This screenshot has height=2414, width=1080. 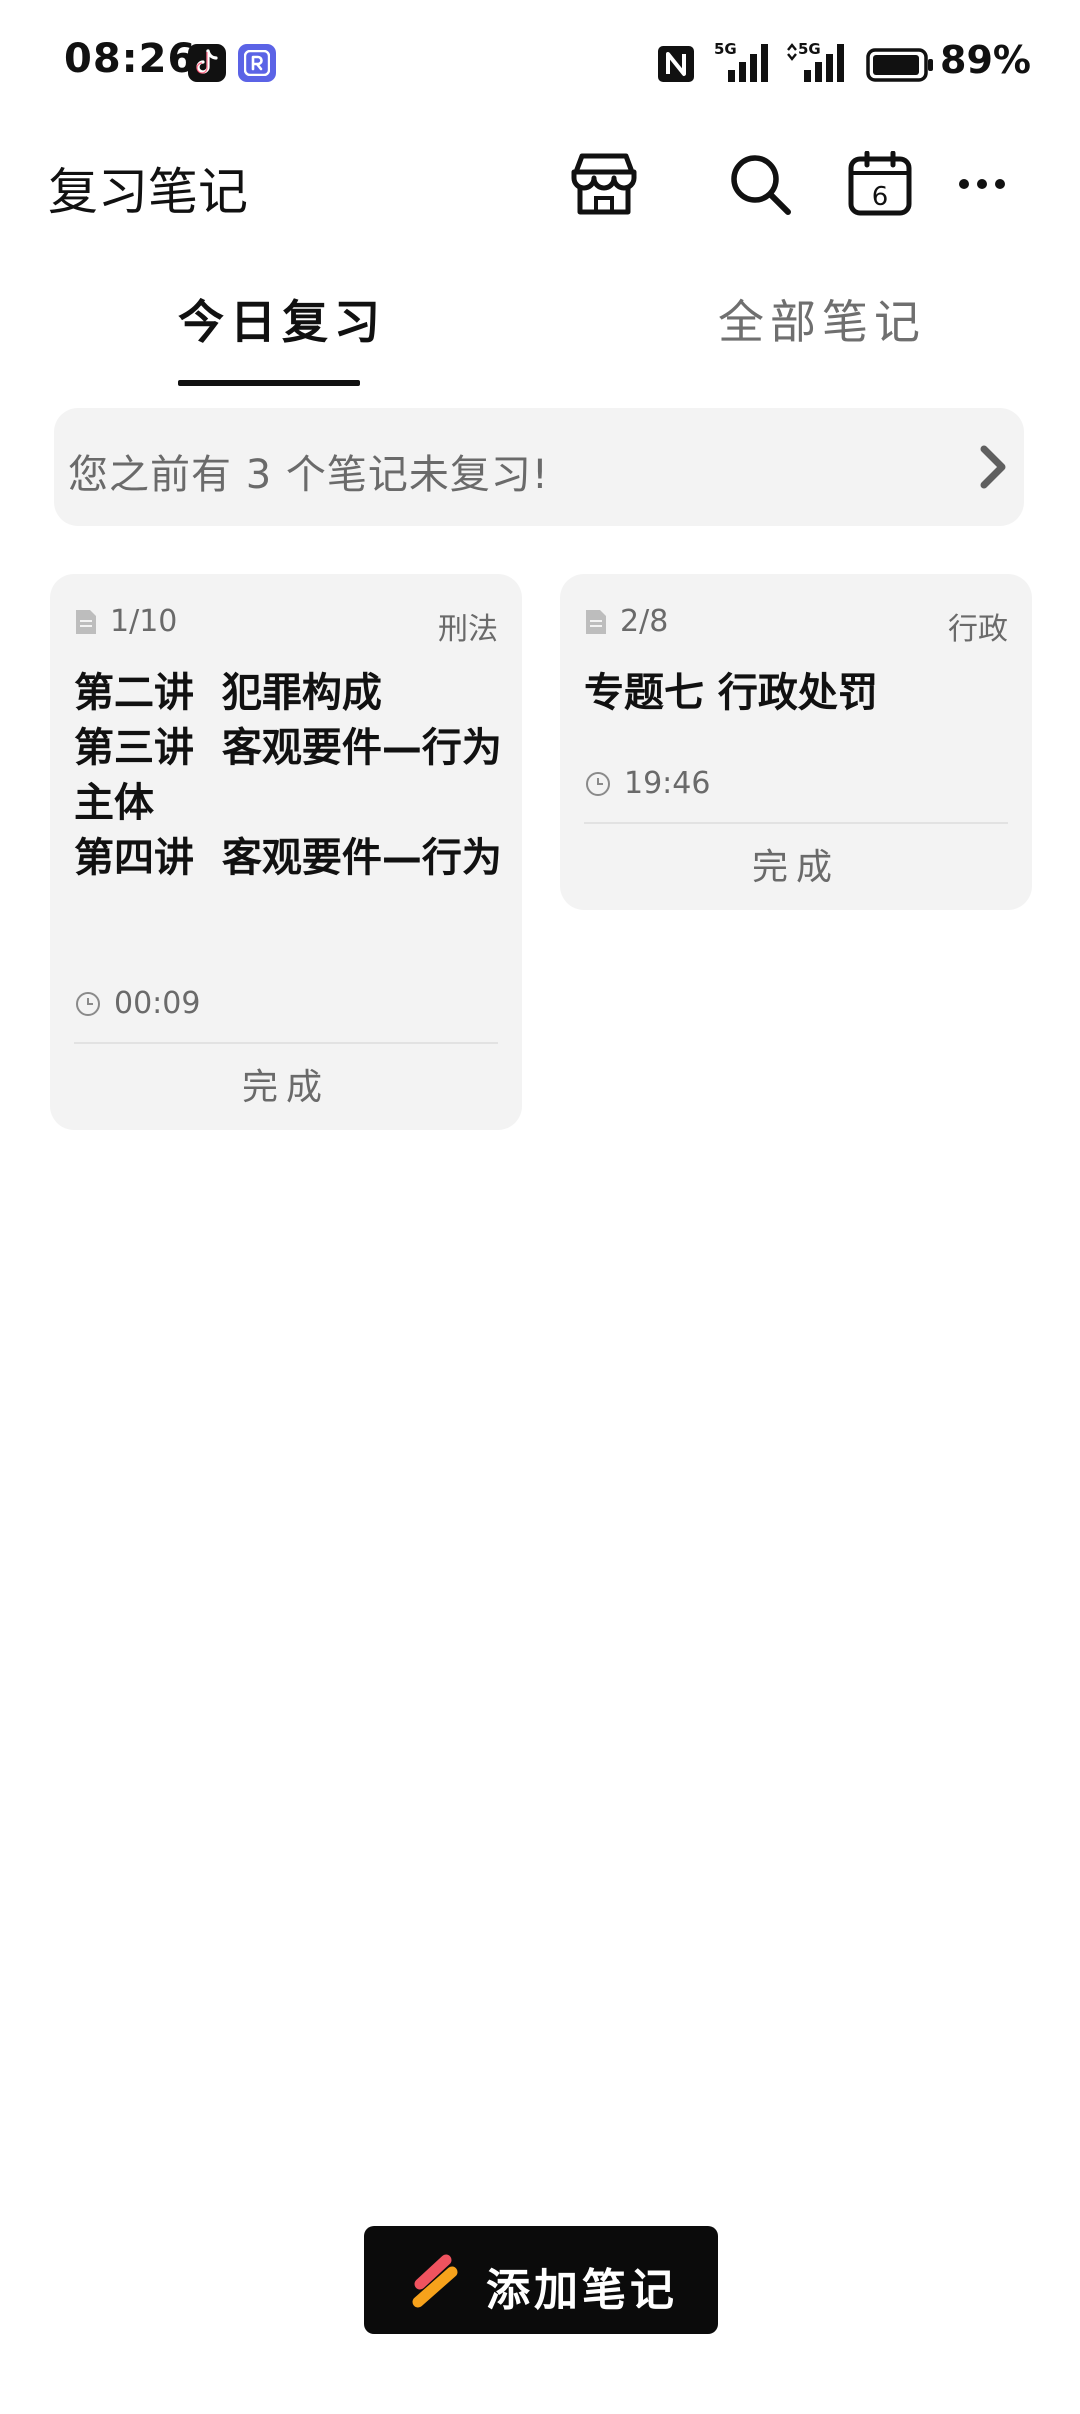 I want to click on tab-all-notes: 全部笔记, so click(x=822, y=319).